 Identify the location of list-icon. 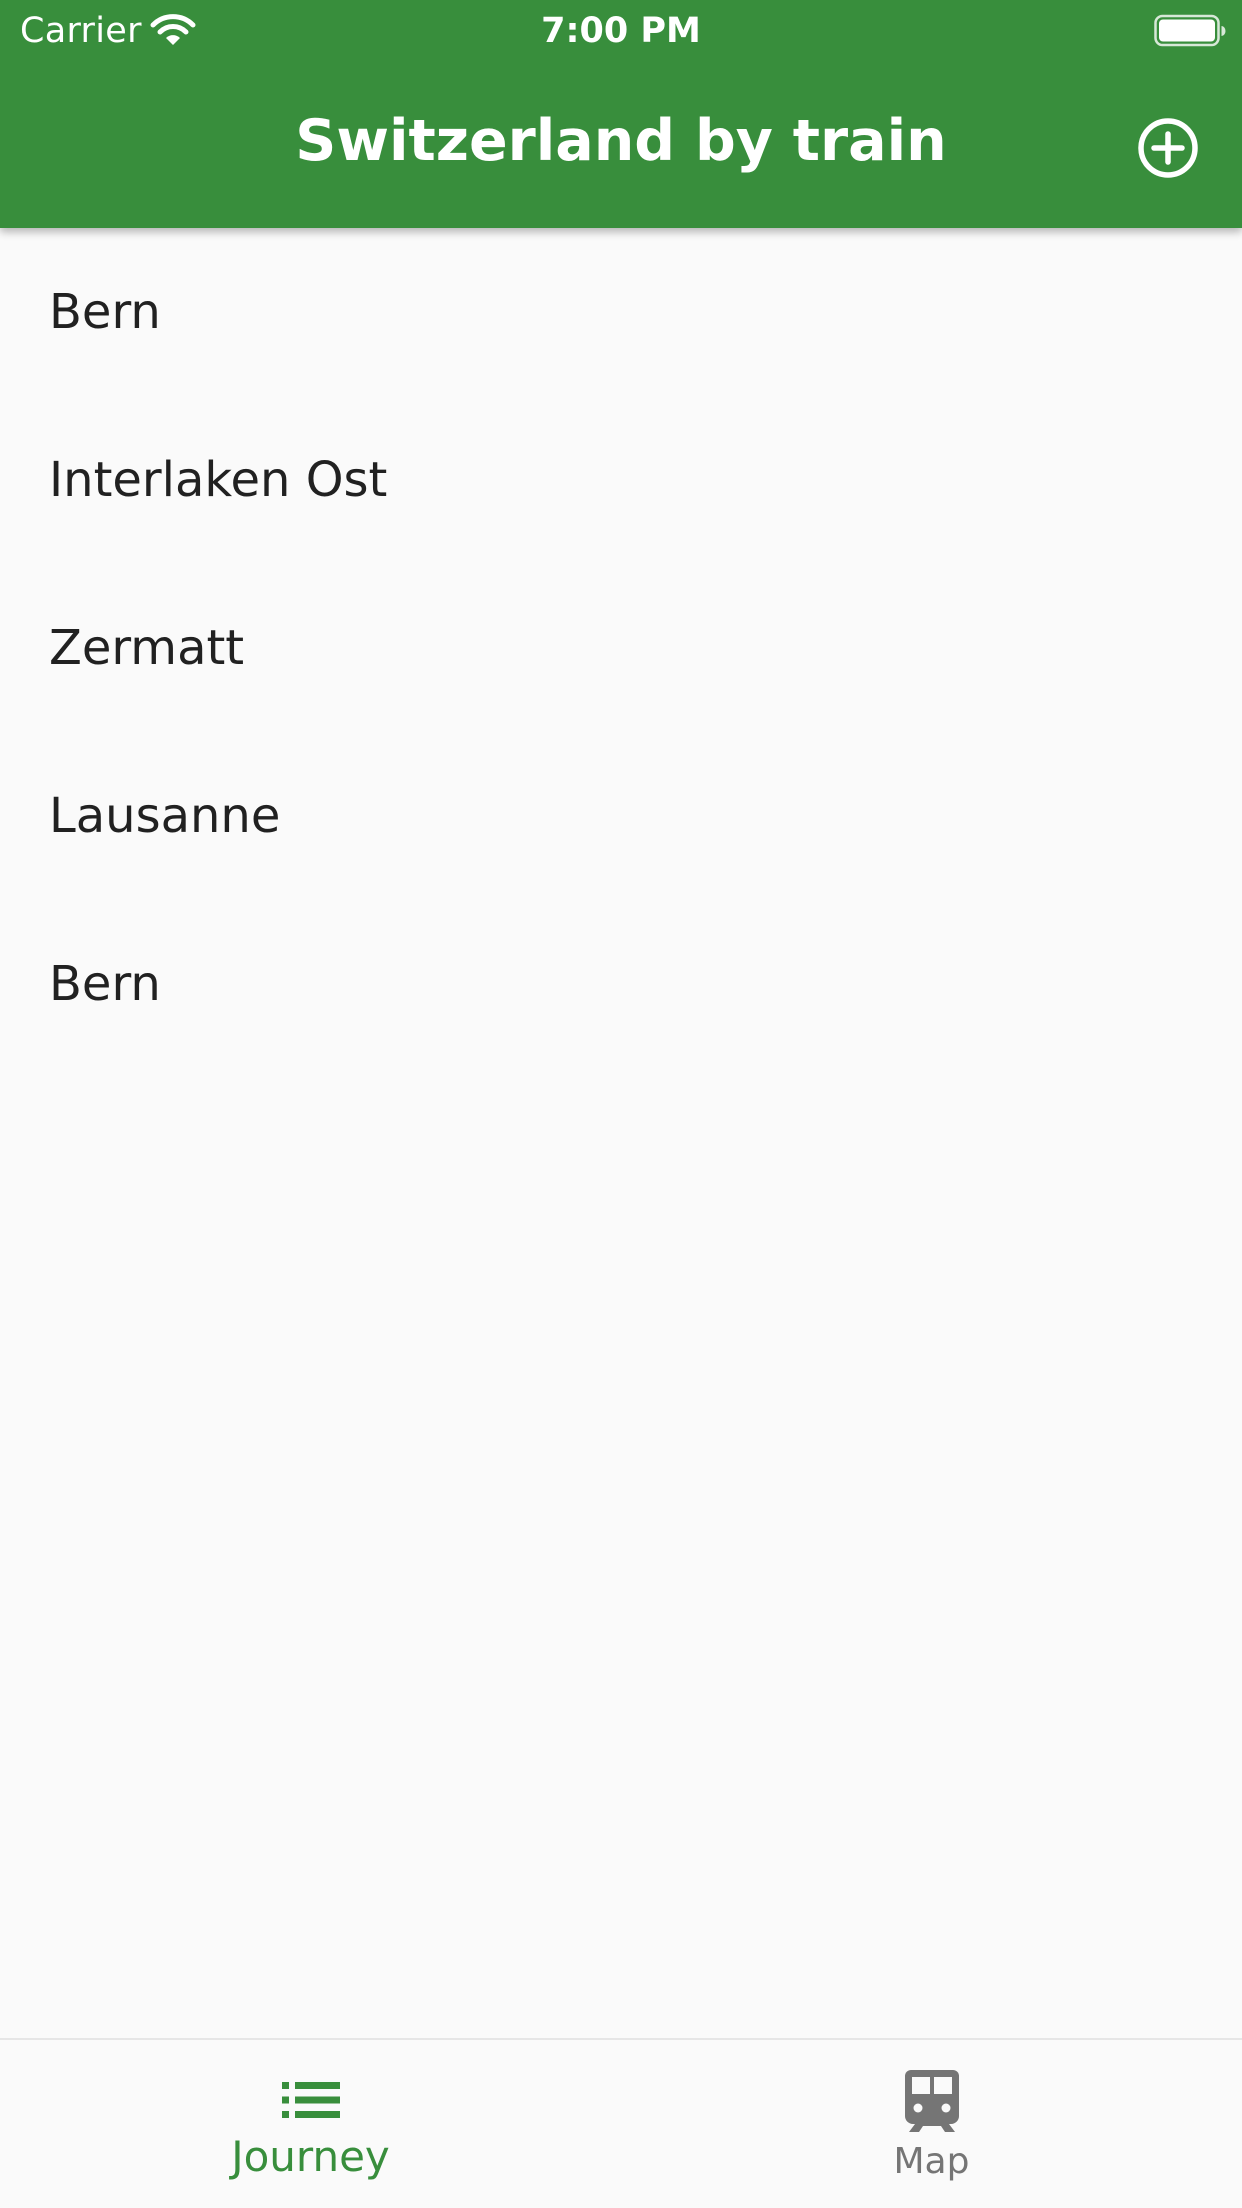
(310, 2100).